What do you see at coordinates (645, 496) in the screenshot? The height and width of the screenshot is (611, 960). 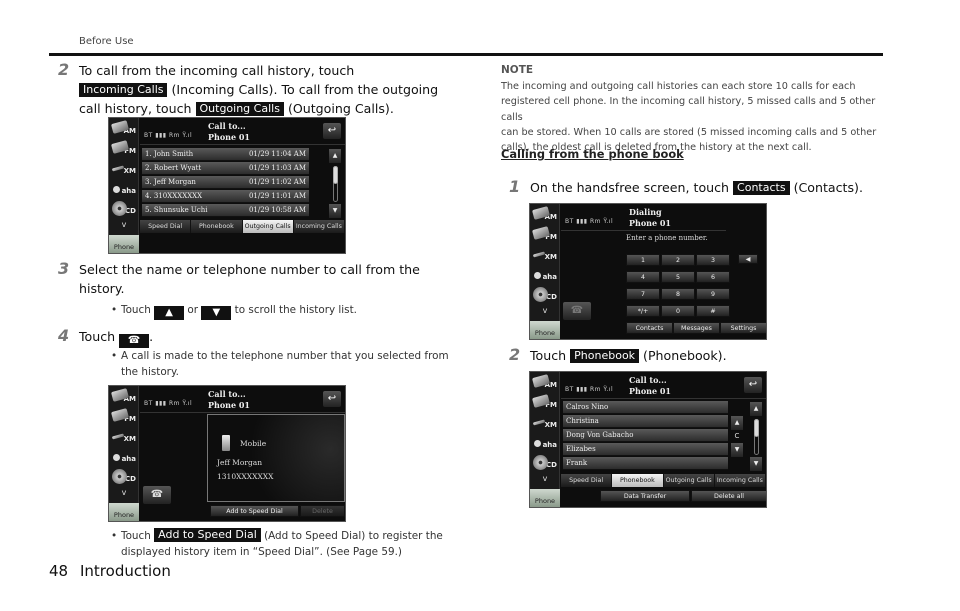 I see `data-transfer-button: Data Transfer` at bounding box center [645, 496].